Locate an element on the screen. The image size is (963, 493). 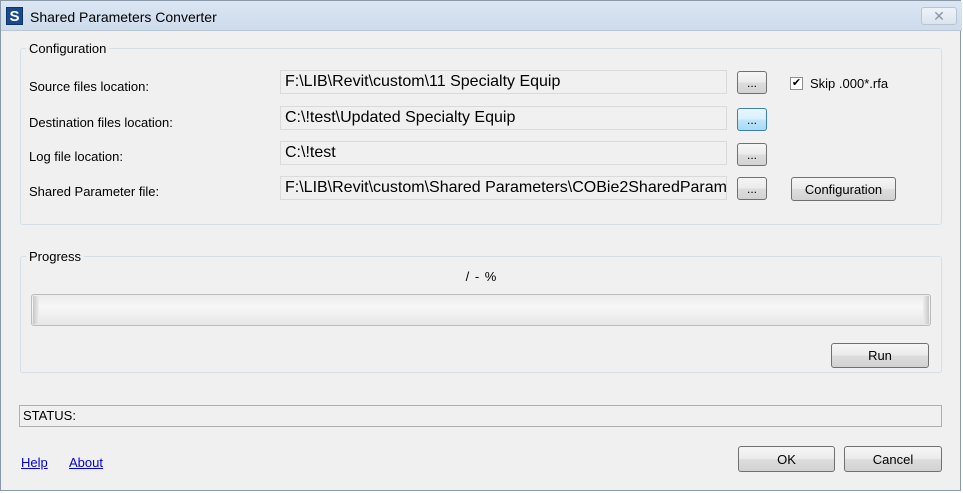
configuration-button: Configuration is located at coordinates (843, 189).